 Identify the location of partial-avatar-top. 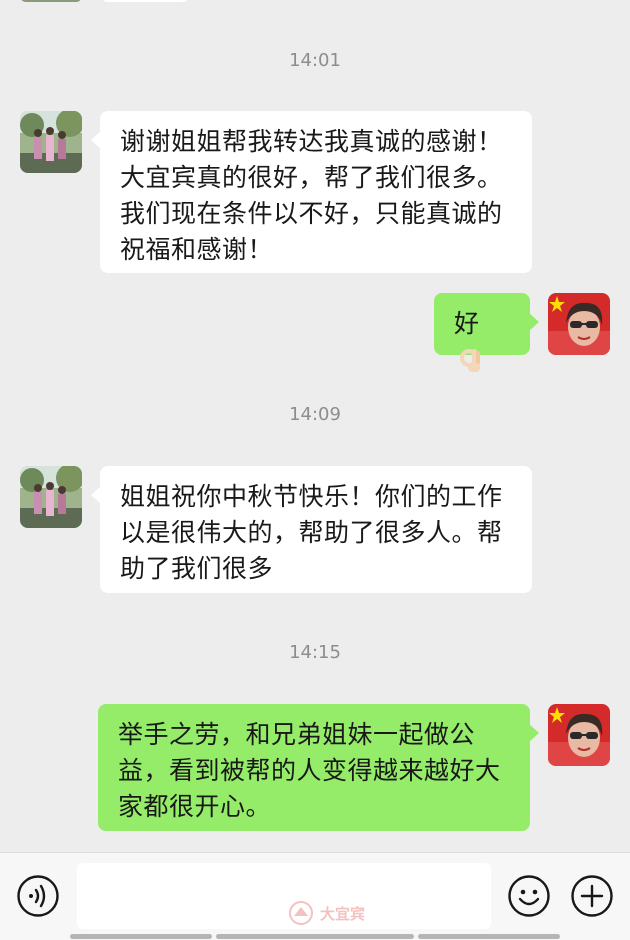
(51, 1).